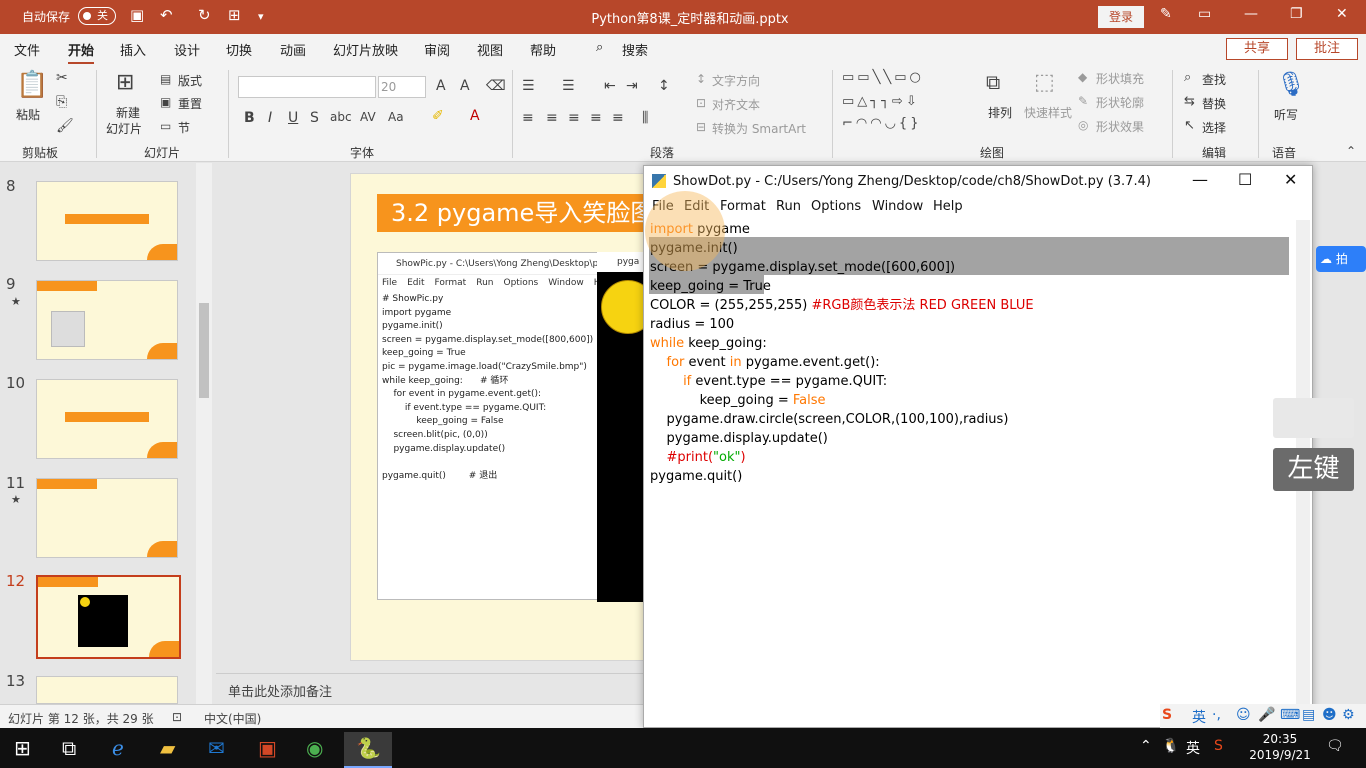  Describe the element at coordinates (645, 118) in the screenshot. I see `columns-icon: ⫼` at that location.